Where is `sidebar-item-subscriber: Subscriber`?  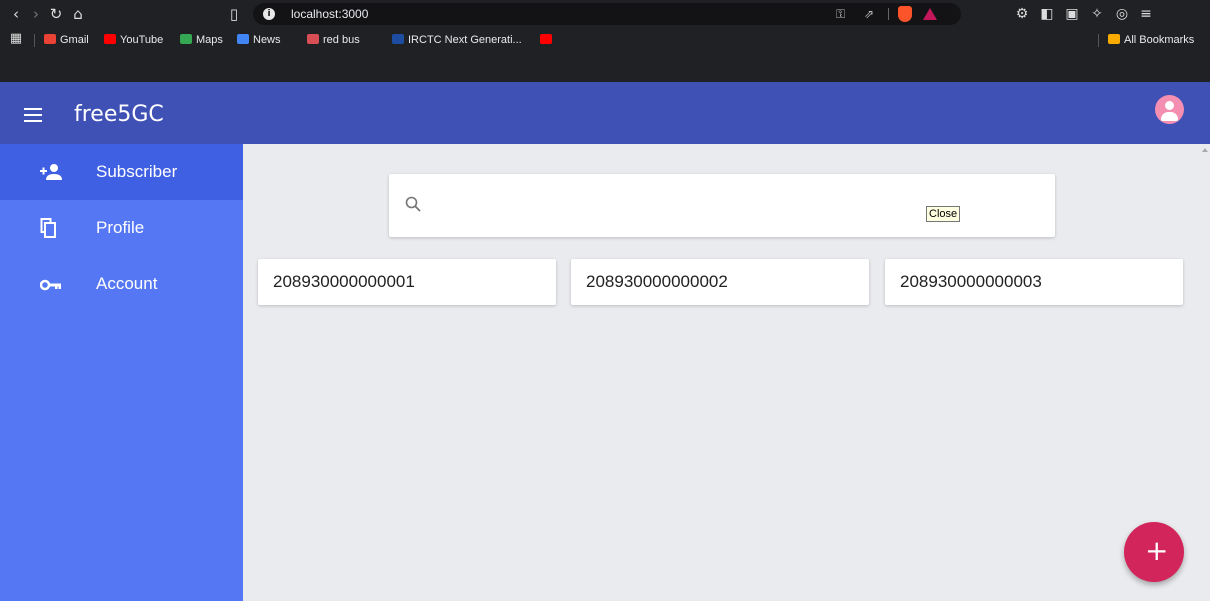 sidebar-item-subscriber: Subscriber is located at coordinates (121, 172).